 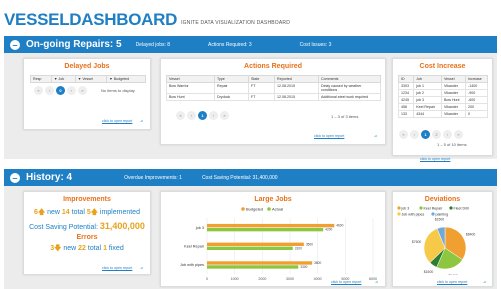 I want to click on data-label: $7600, so click(x=417, y=242).